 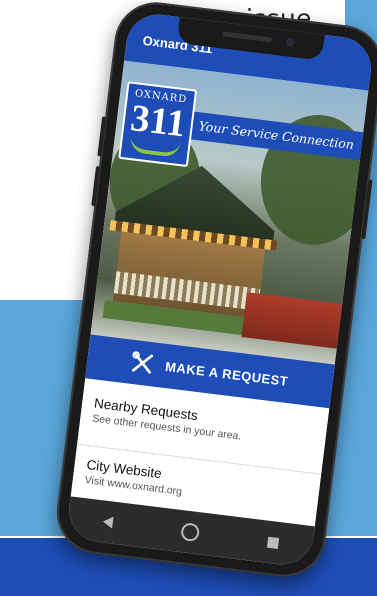 What do you see at coordinates (189, 532) in the screenshot?
I see `home-icon` at bounding box center [189, 532].